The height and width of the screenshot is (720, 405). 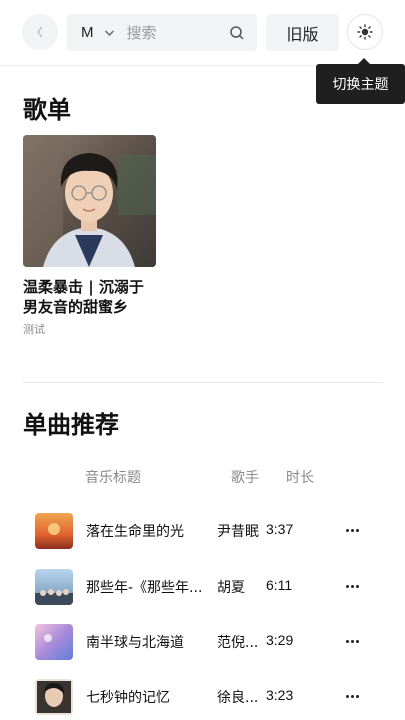 What do you see at coordinates (279, 585) in the screenshot?
I see `song-duration: 6:11` at bounding box center [279, 585].